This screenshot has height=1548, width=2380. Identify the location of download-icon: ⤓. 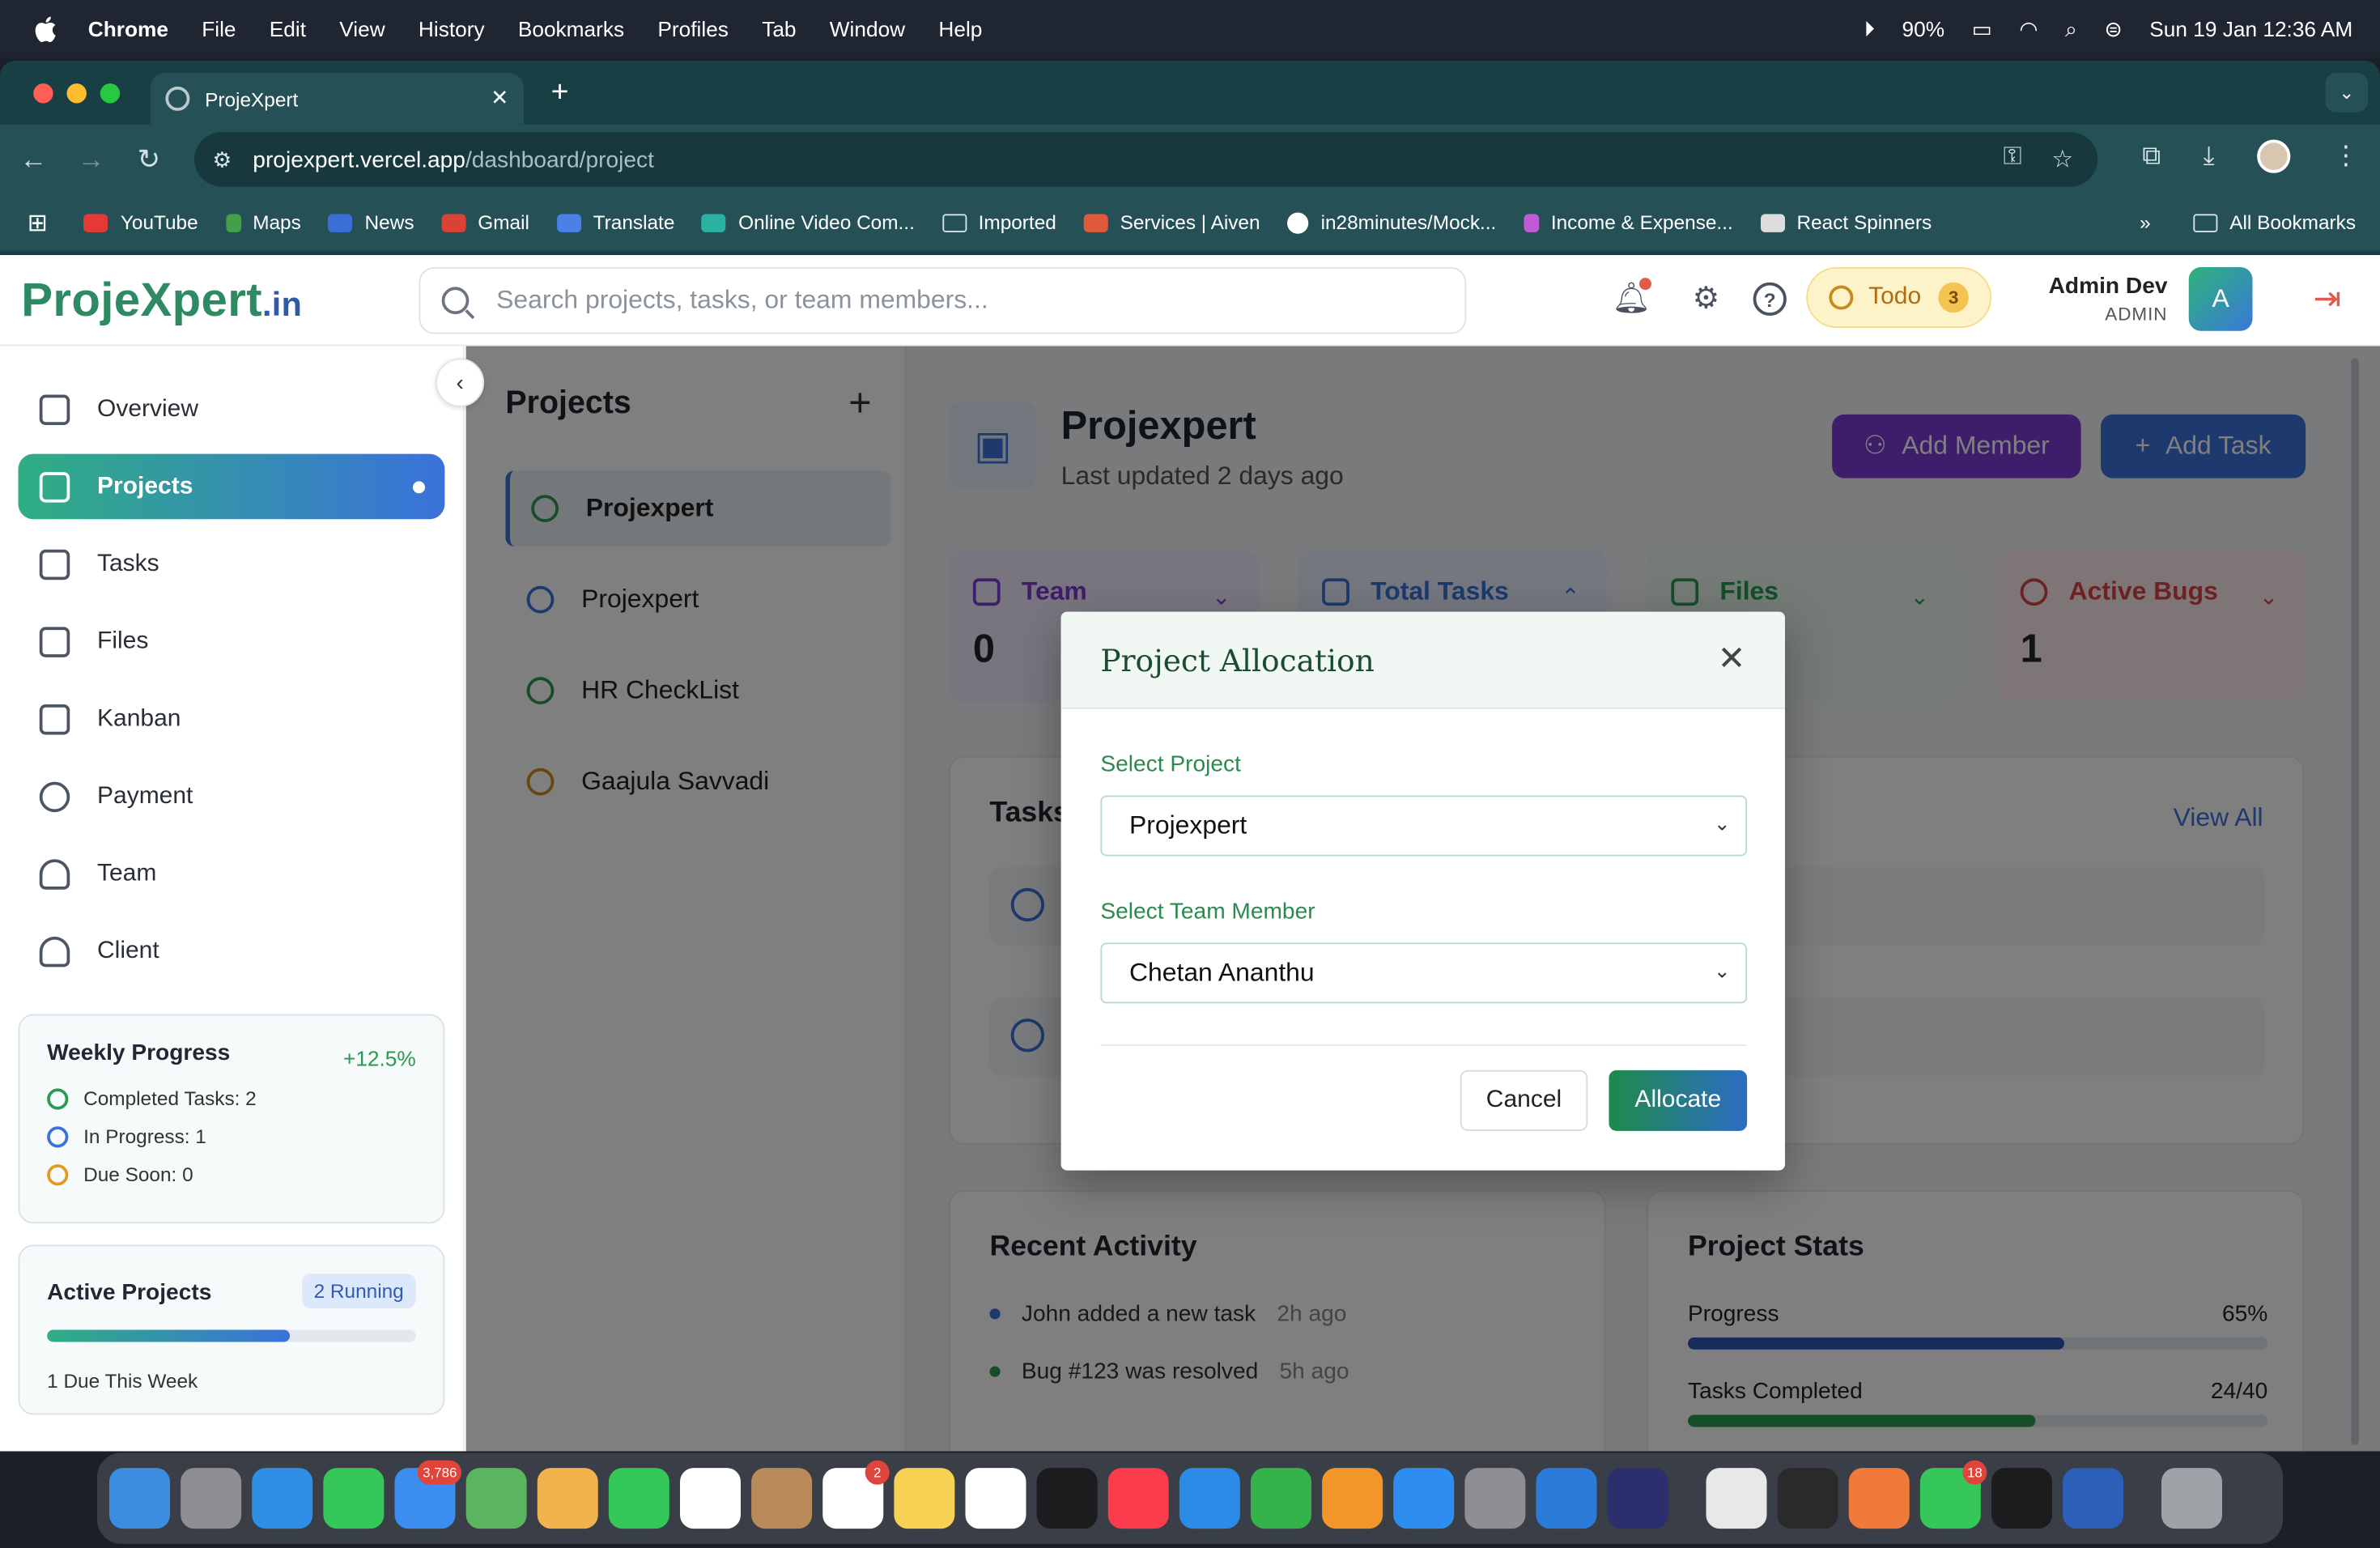
(2209, 157).